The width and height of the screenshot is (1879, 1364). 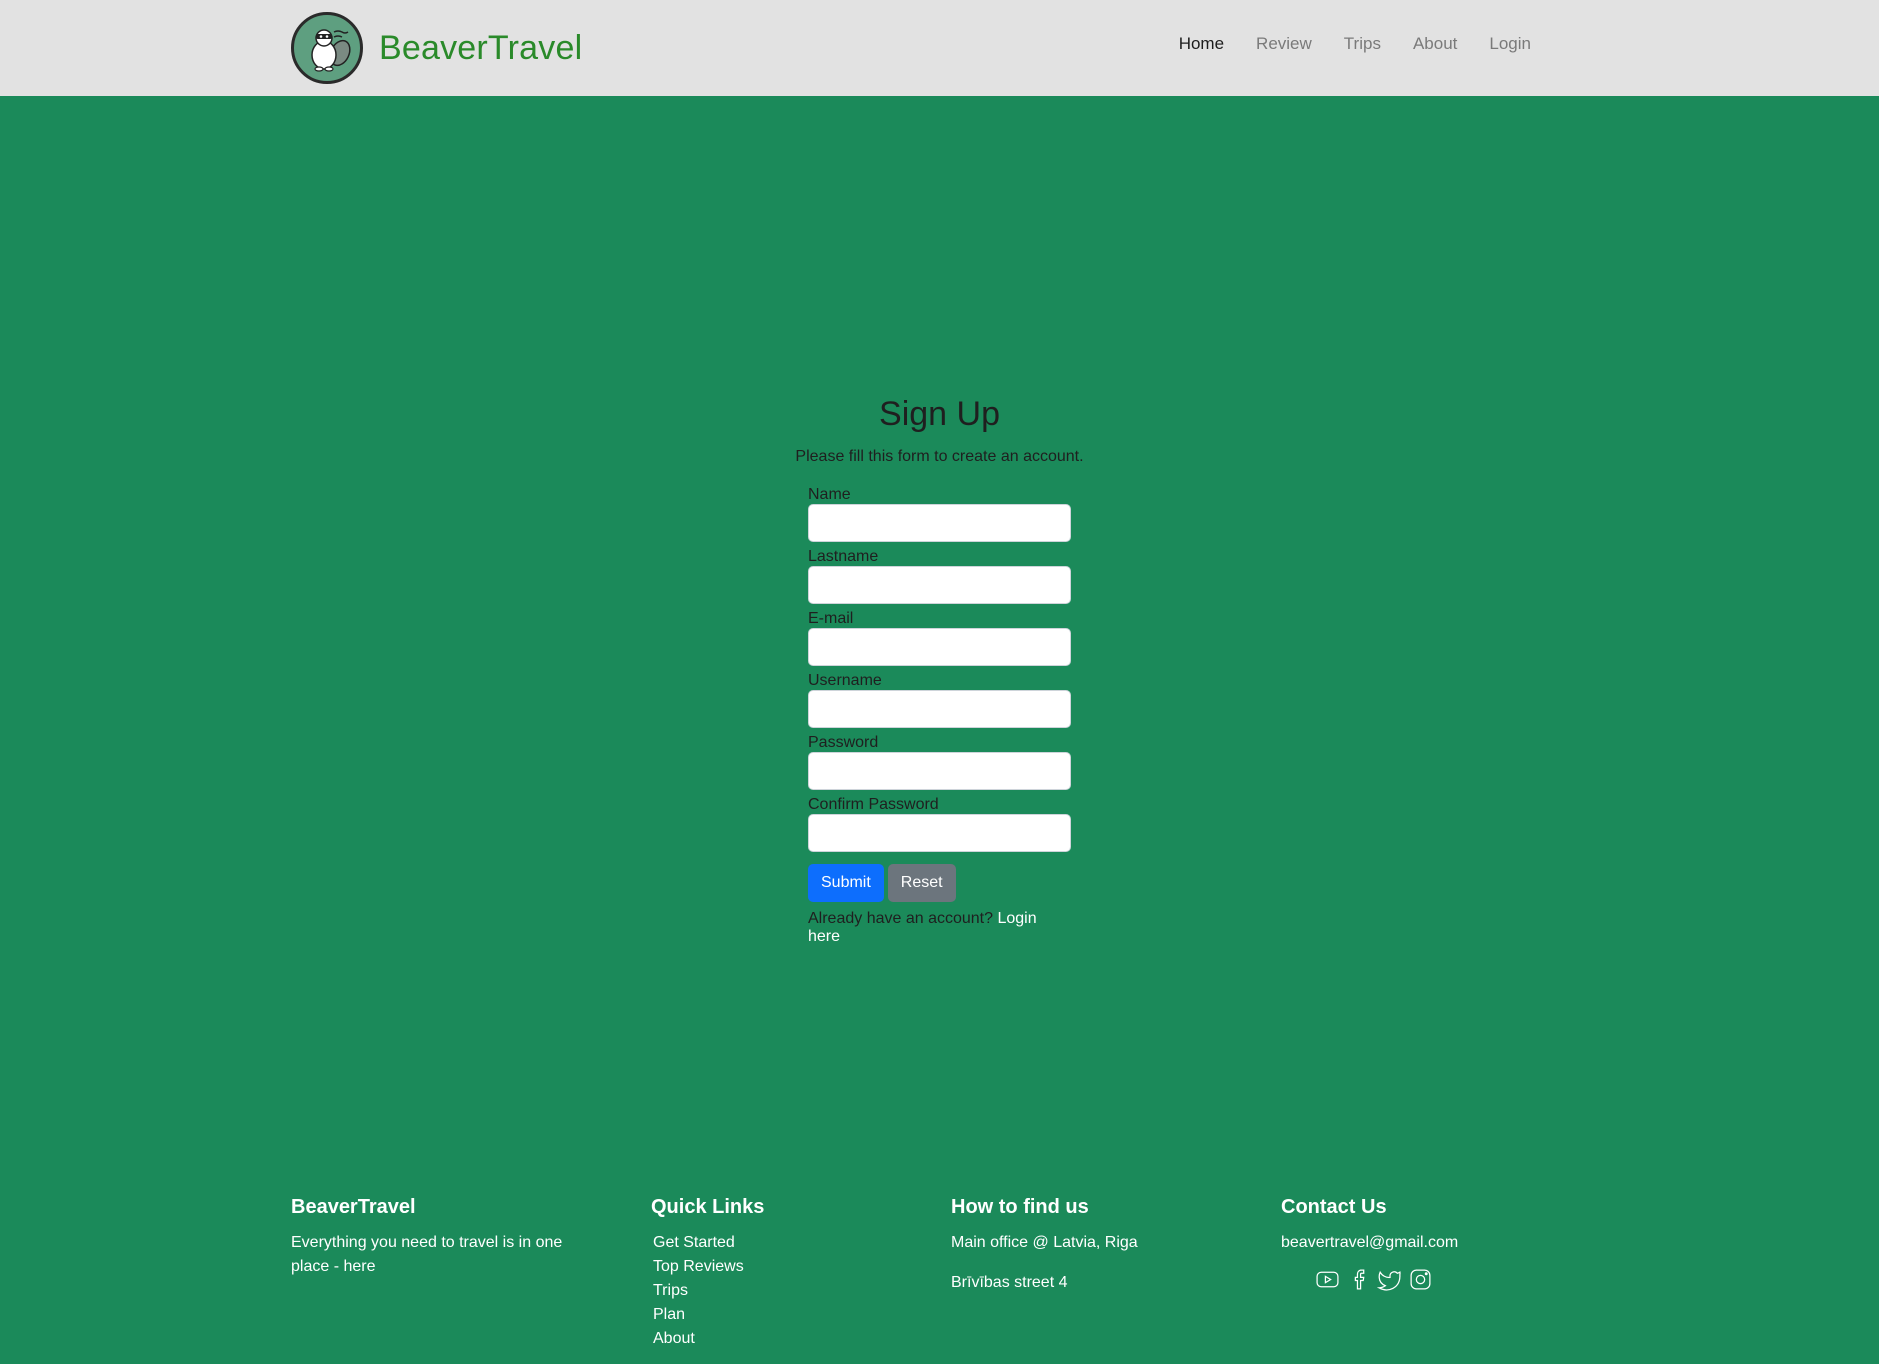 What do you see at coordinates (1284, 43) in the screenshot?
I see `nav-review: Review` at bounding box center [1284, 43].